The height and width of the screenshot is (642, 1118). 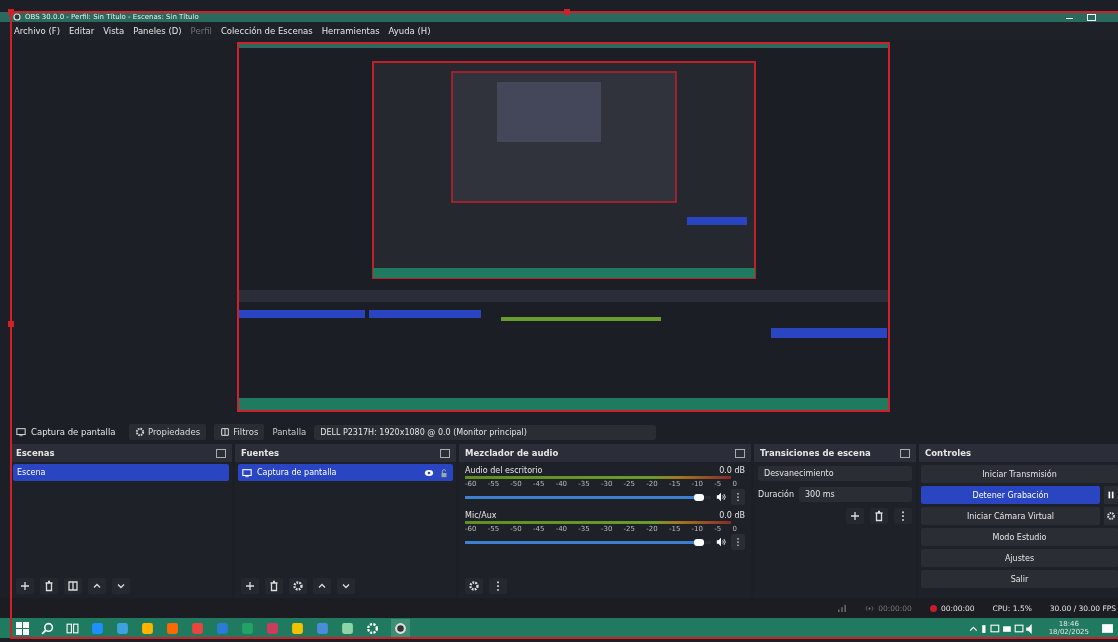 I want to click on menu-item: Ayuda (H), so click(x=409, y=31).